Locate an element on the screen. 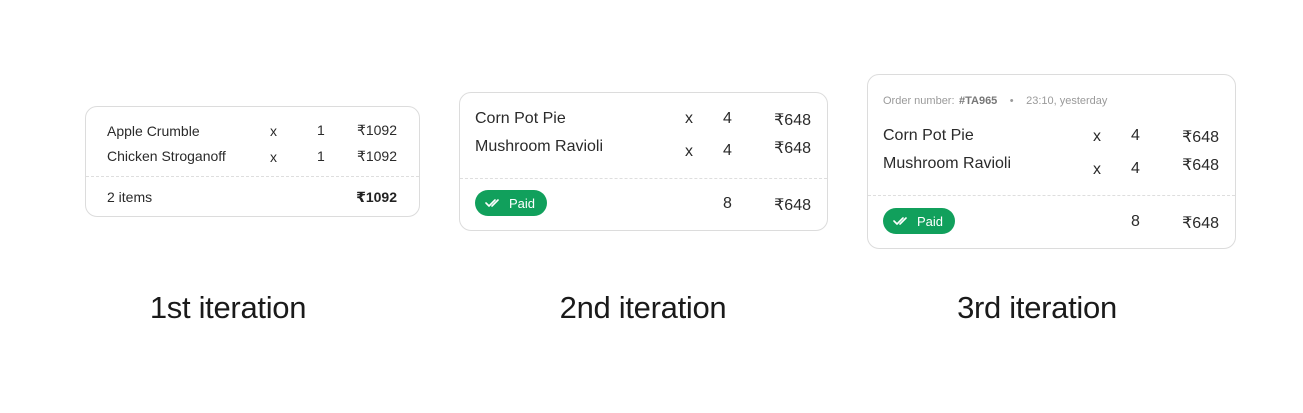 This screenshot has width=1303, height=413. order-number-label: Order number: is located at coordinates (919, 101).